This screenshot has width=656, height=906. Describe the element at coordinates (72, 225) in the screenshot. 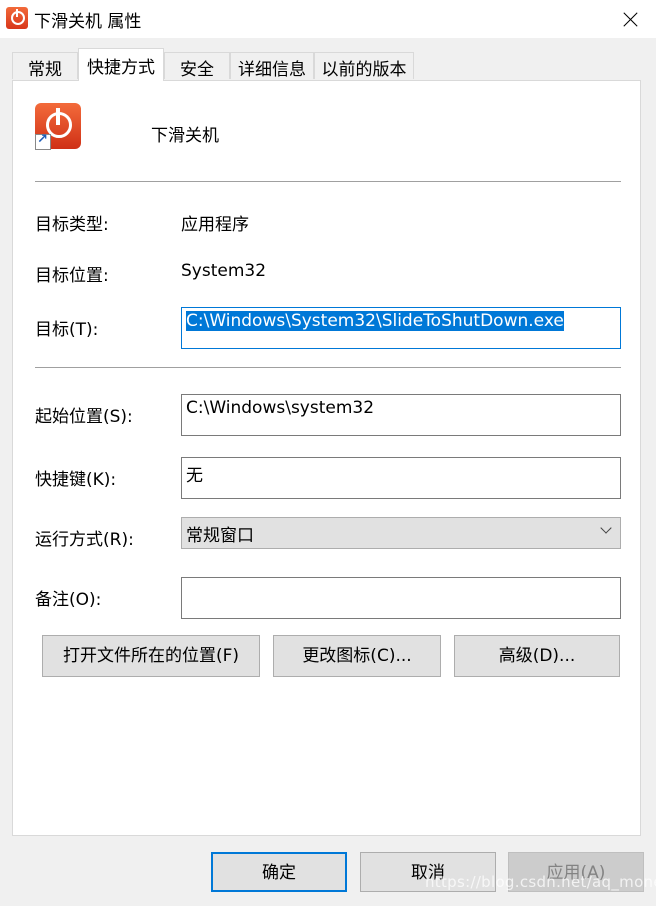

I see `target-type-label: 目标类型:` at that location.